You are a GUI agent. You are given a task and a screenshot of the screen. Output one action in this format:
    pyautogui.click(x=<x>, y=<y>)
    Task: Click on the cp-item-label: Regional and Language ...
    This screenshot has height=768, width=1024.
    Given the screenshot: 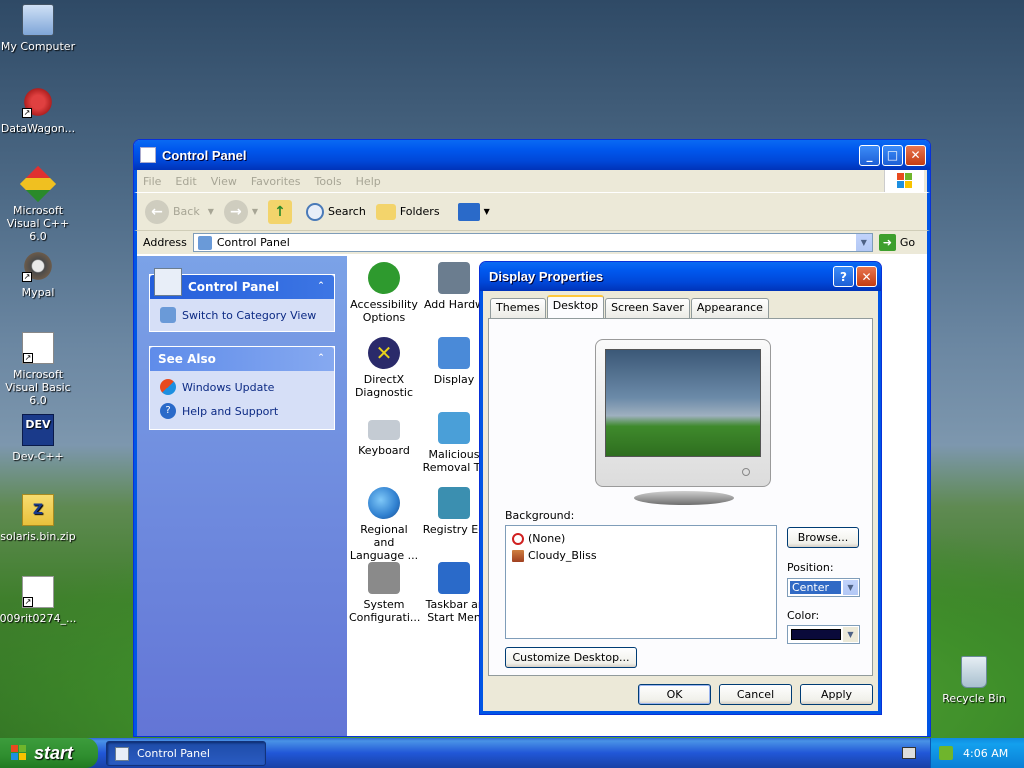 What is the action you would take?
    pyautogui.click(x=384, y=542)
    